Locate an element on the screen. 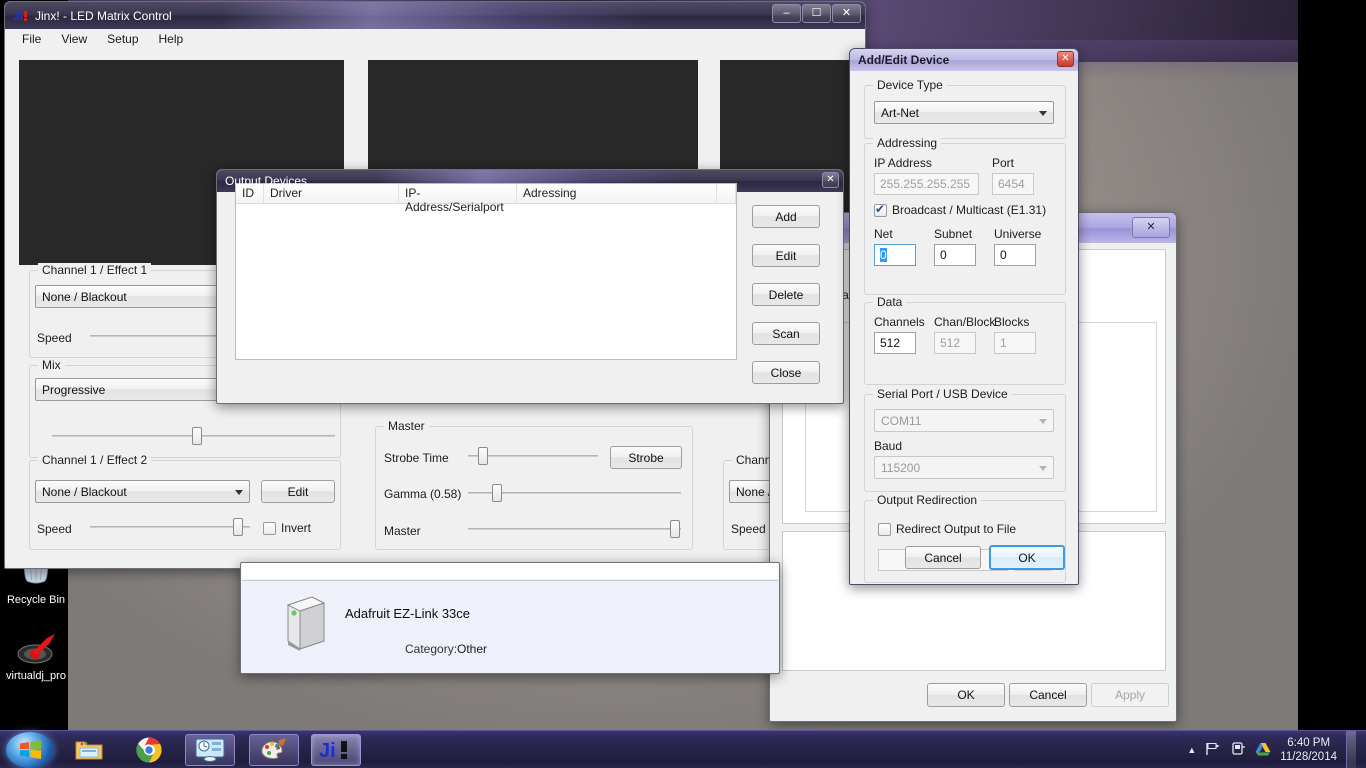  button-label: Edit is located at coordinates (298, 491).